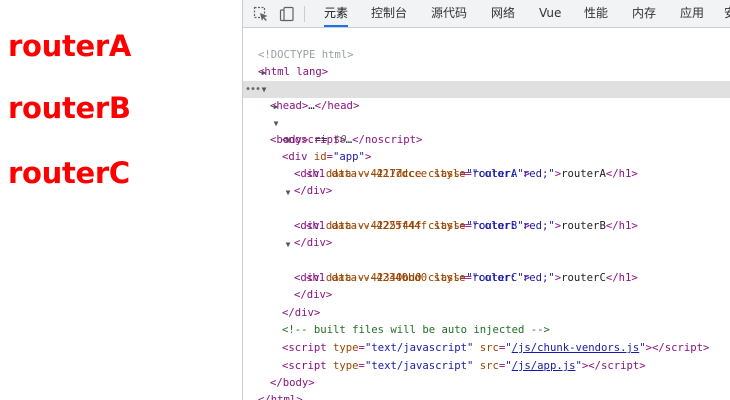 This screenshot has height=400, width=730. What do you see at coordinates (692, 13) in the screenshot?
I see `tab-application: 应用` at bounding box center [692, 13].